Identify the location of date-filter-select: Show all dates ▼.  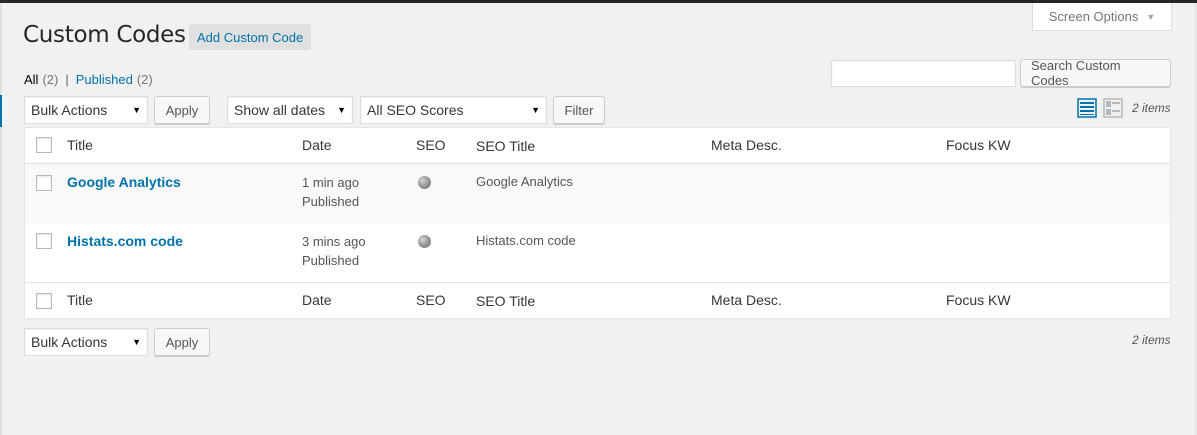
(290, 110).